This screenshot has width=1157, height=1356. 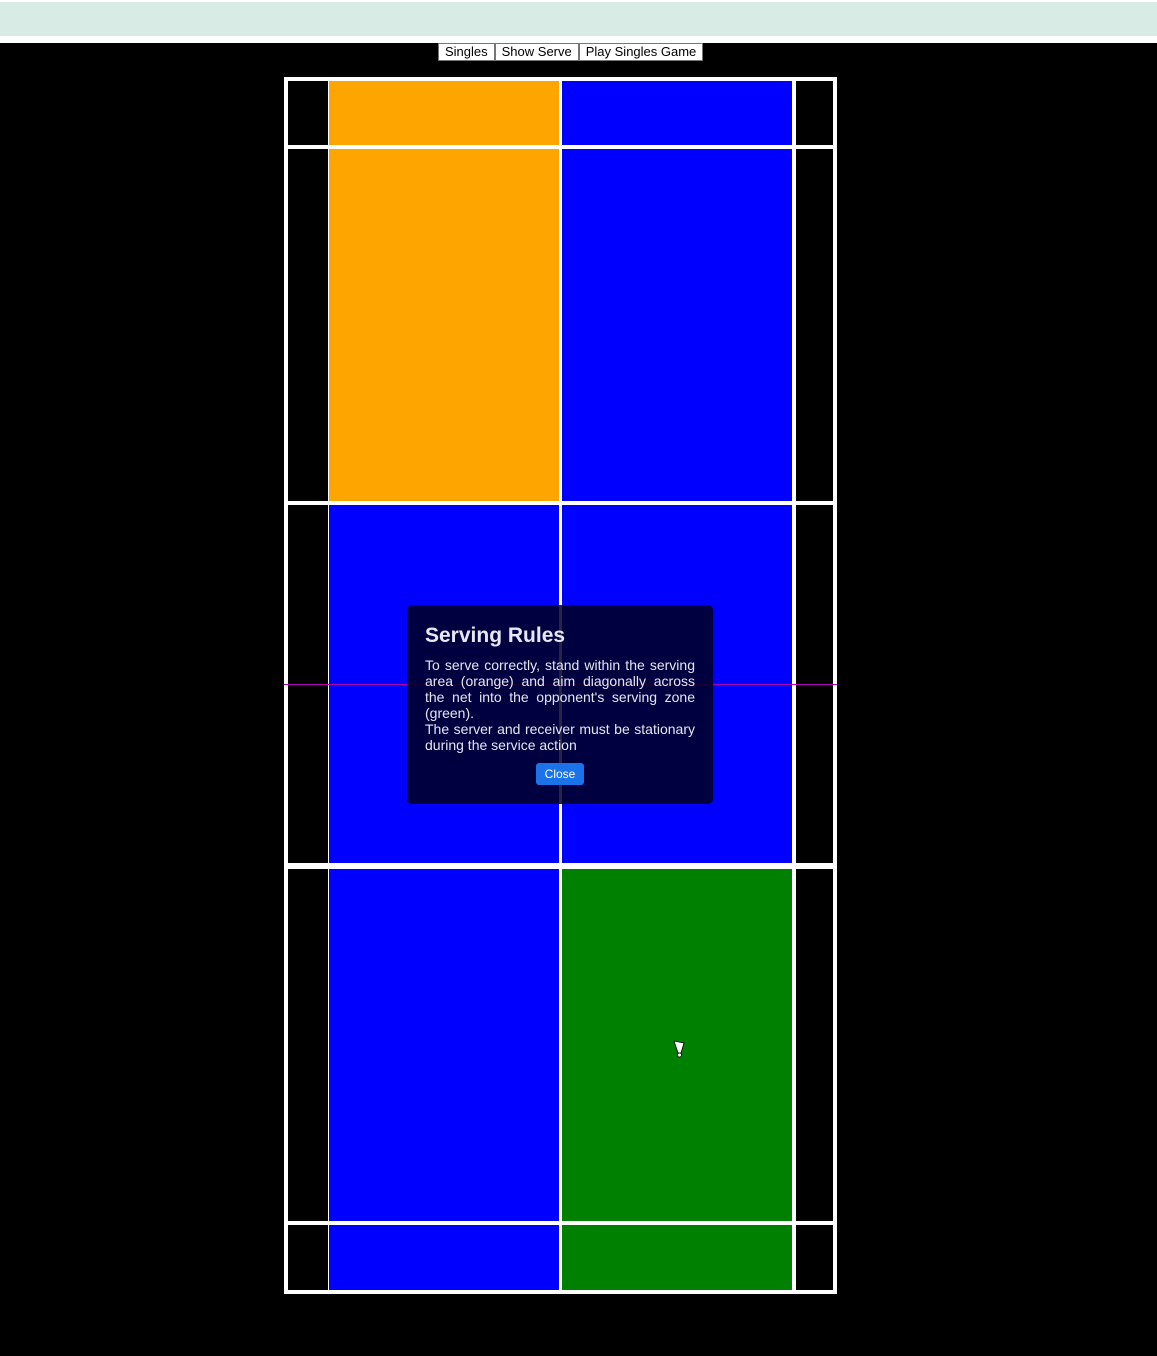 What do you see at coordinates (560, 774) in the screenshot?
I see `close-button: Close` at bounding box center [560, 774].